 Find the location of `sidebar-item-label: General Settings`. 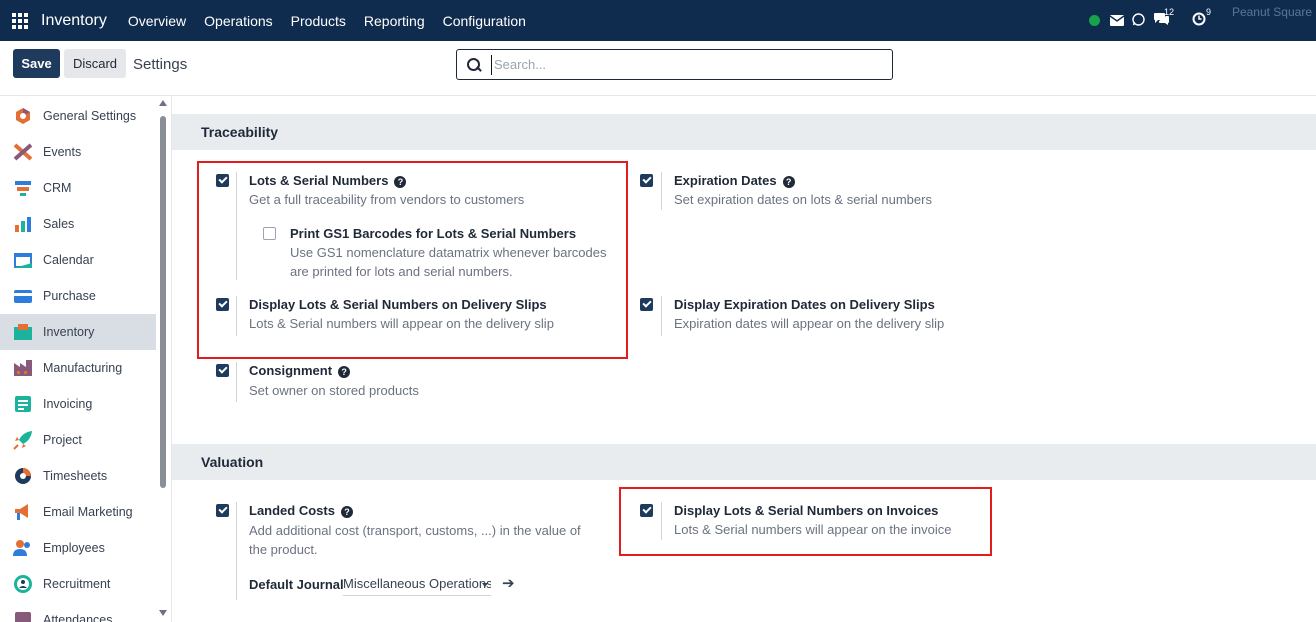

sidebar-item-label: General Settings is located at coordinates (90, 116).